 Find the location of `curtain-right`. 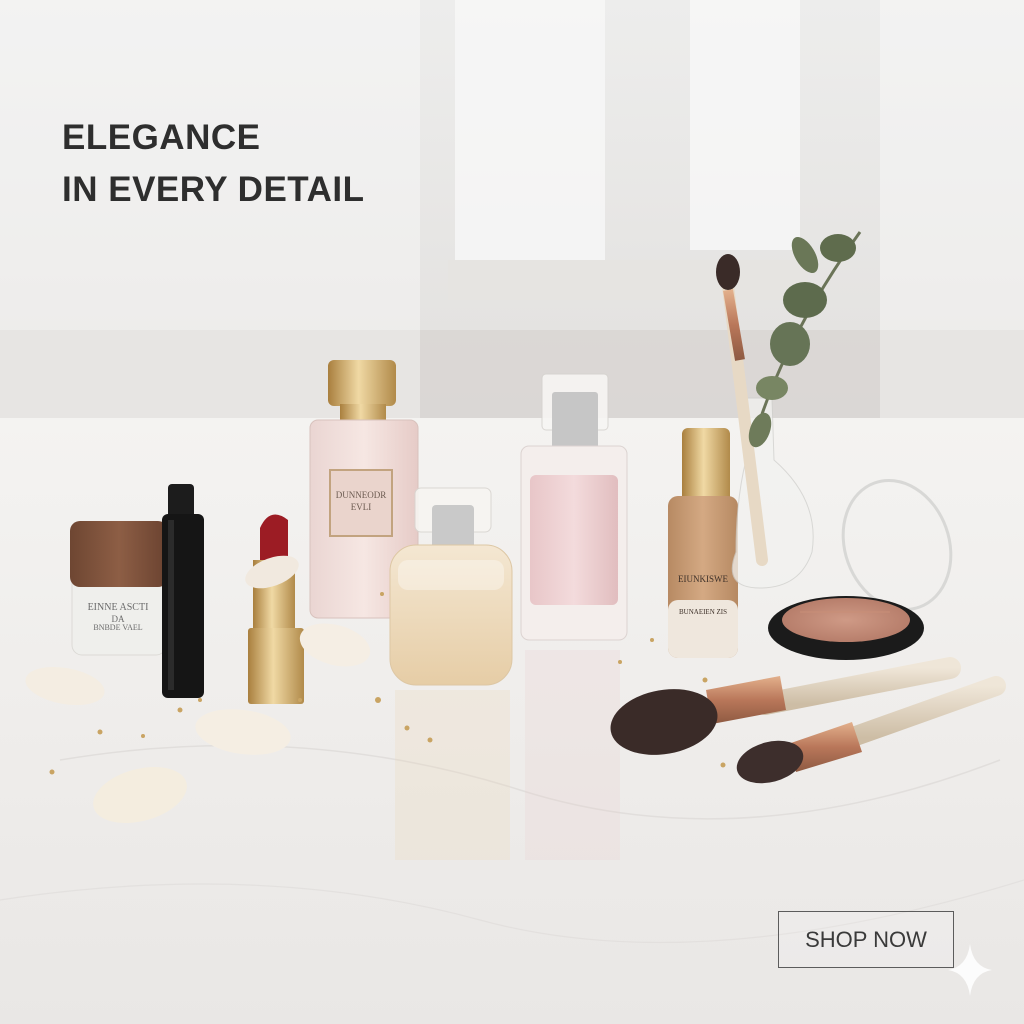

curtain-right is located at coordinates (952, 210).